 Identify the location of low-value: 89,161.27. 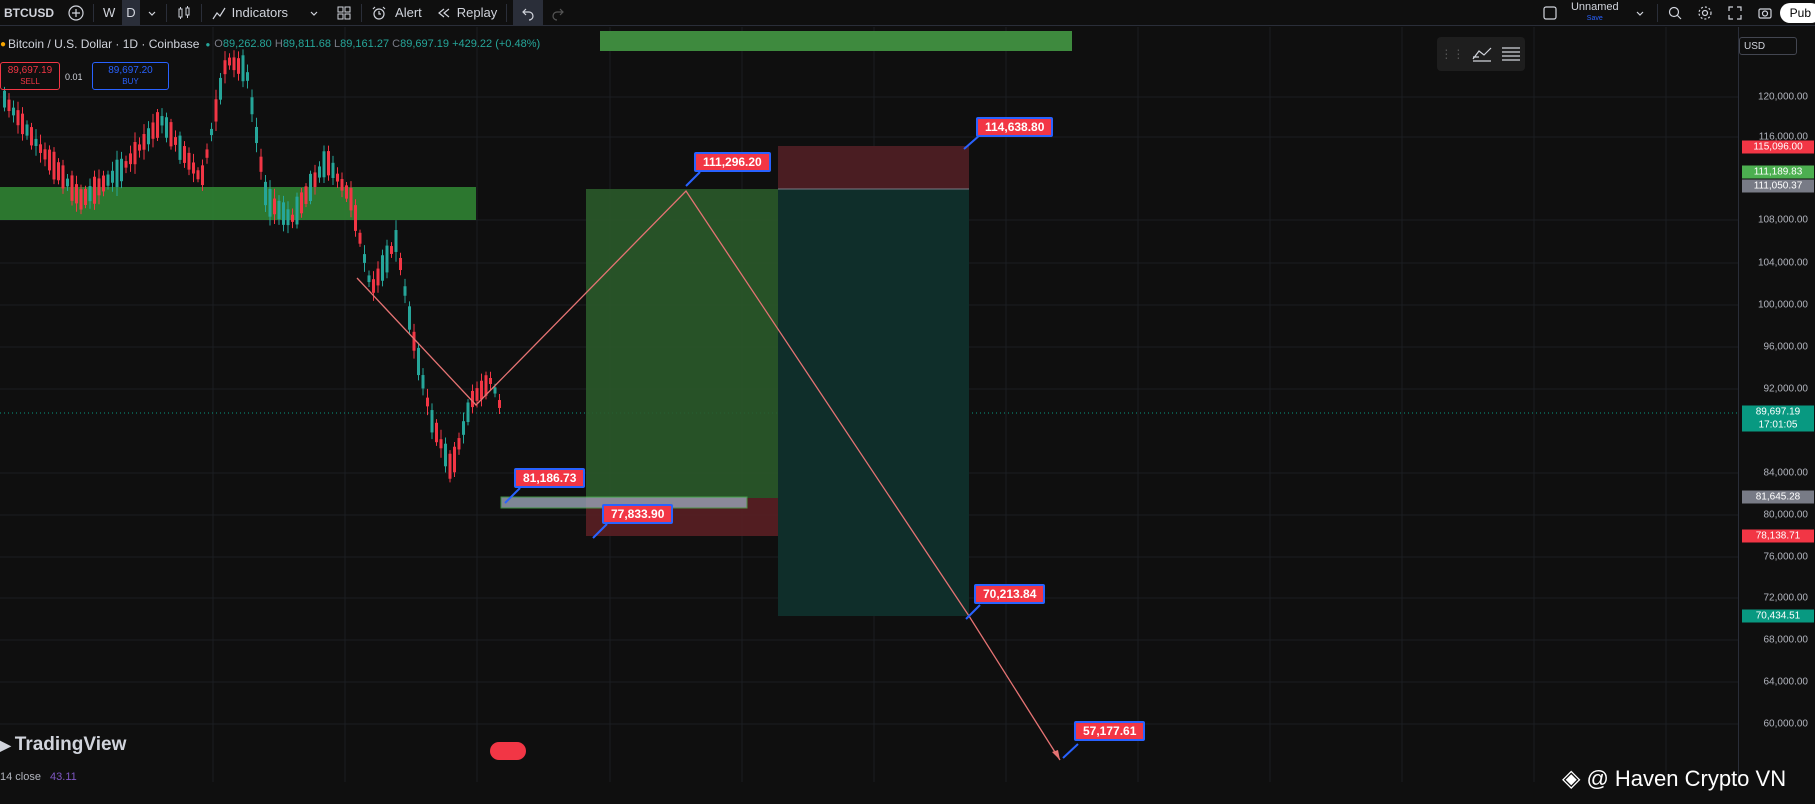
(365, 44).